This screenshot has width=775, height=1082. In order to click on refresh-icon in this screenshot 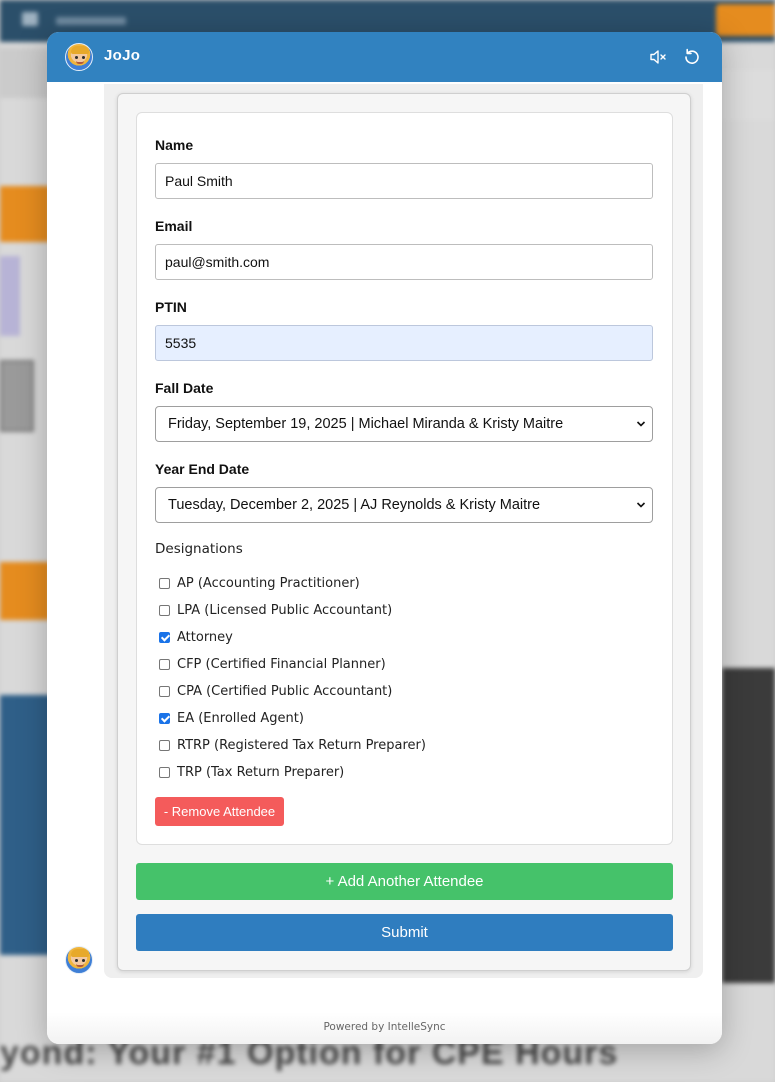, I will do `click(692, 57)`.